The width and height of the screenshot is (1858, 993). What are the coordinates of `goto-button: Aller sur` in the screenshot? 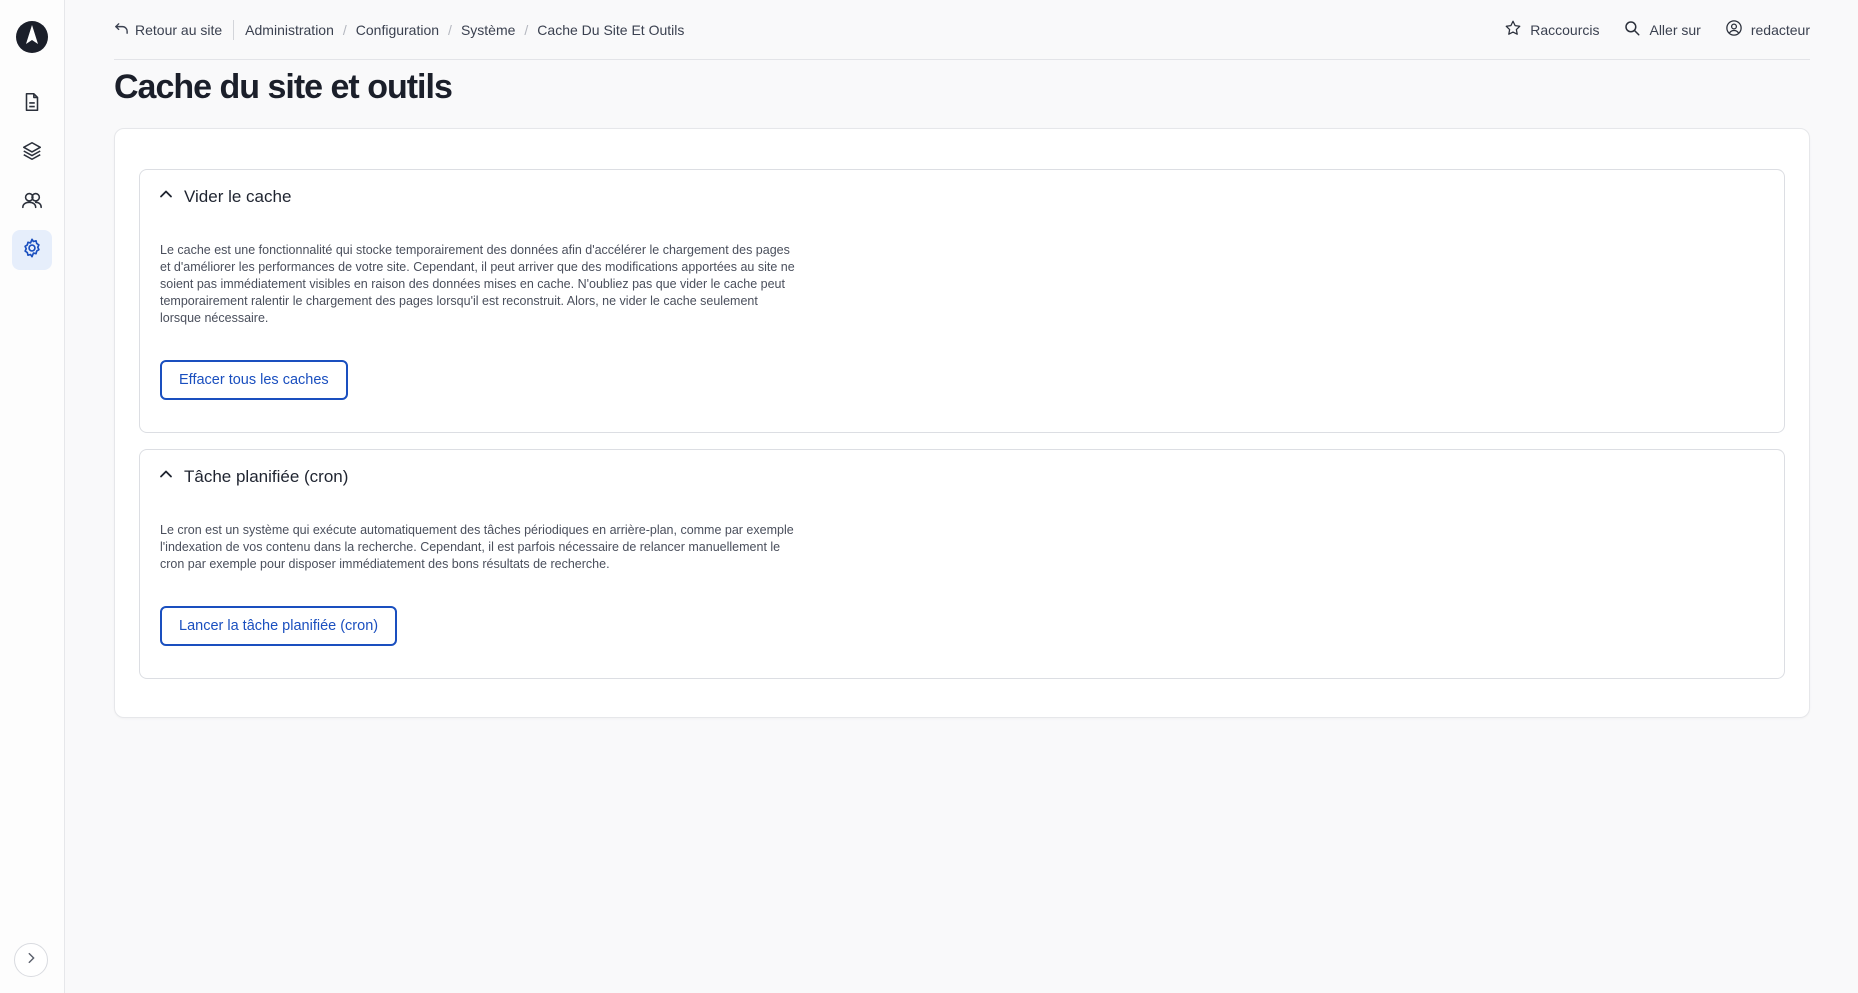 It's located at (1662, 29).